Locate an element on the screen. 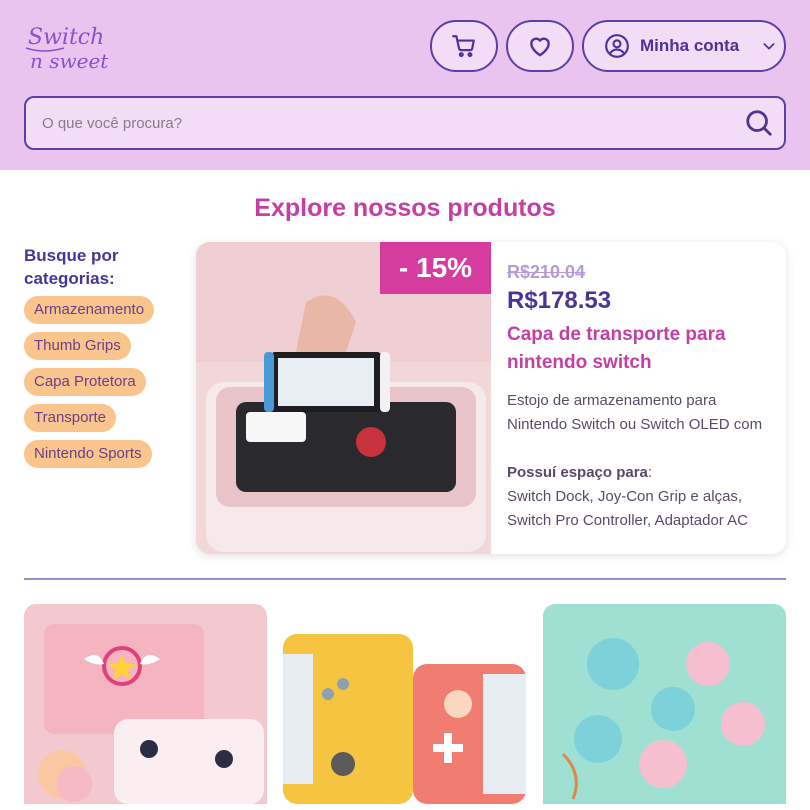 The height and width of the screenshot is (810, 810). search-icon is located at coordinates (759, 123).